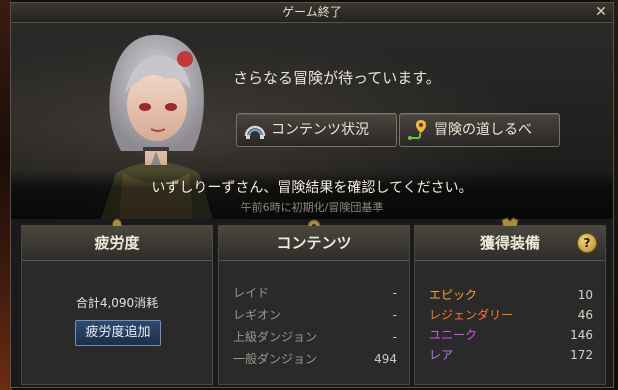 The image size is (618, 390). Describe the element at coordinates (471, 315) in the screenshot. I see `gear-row-label: レジェンダリー` at that location.